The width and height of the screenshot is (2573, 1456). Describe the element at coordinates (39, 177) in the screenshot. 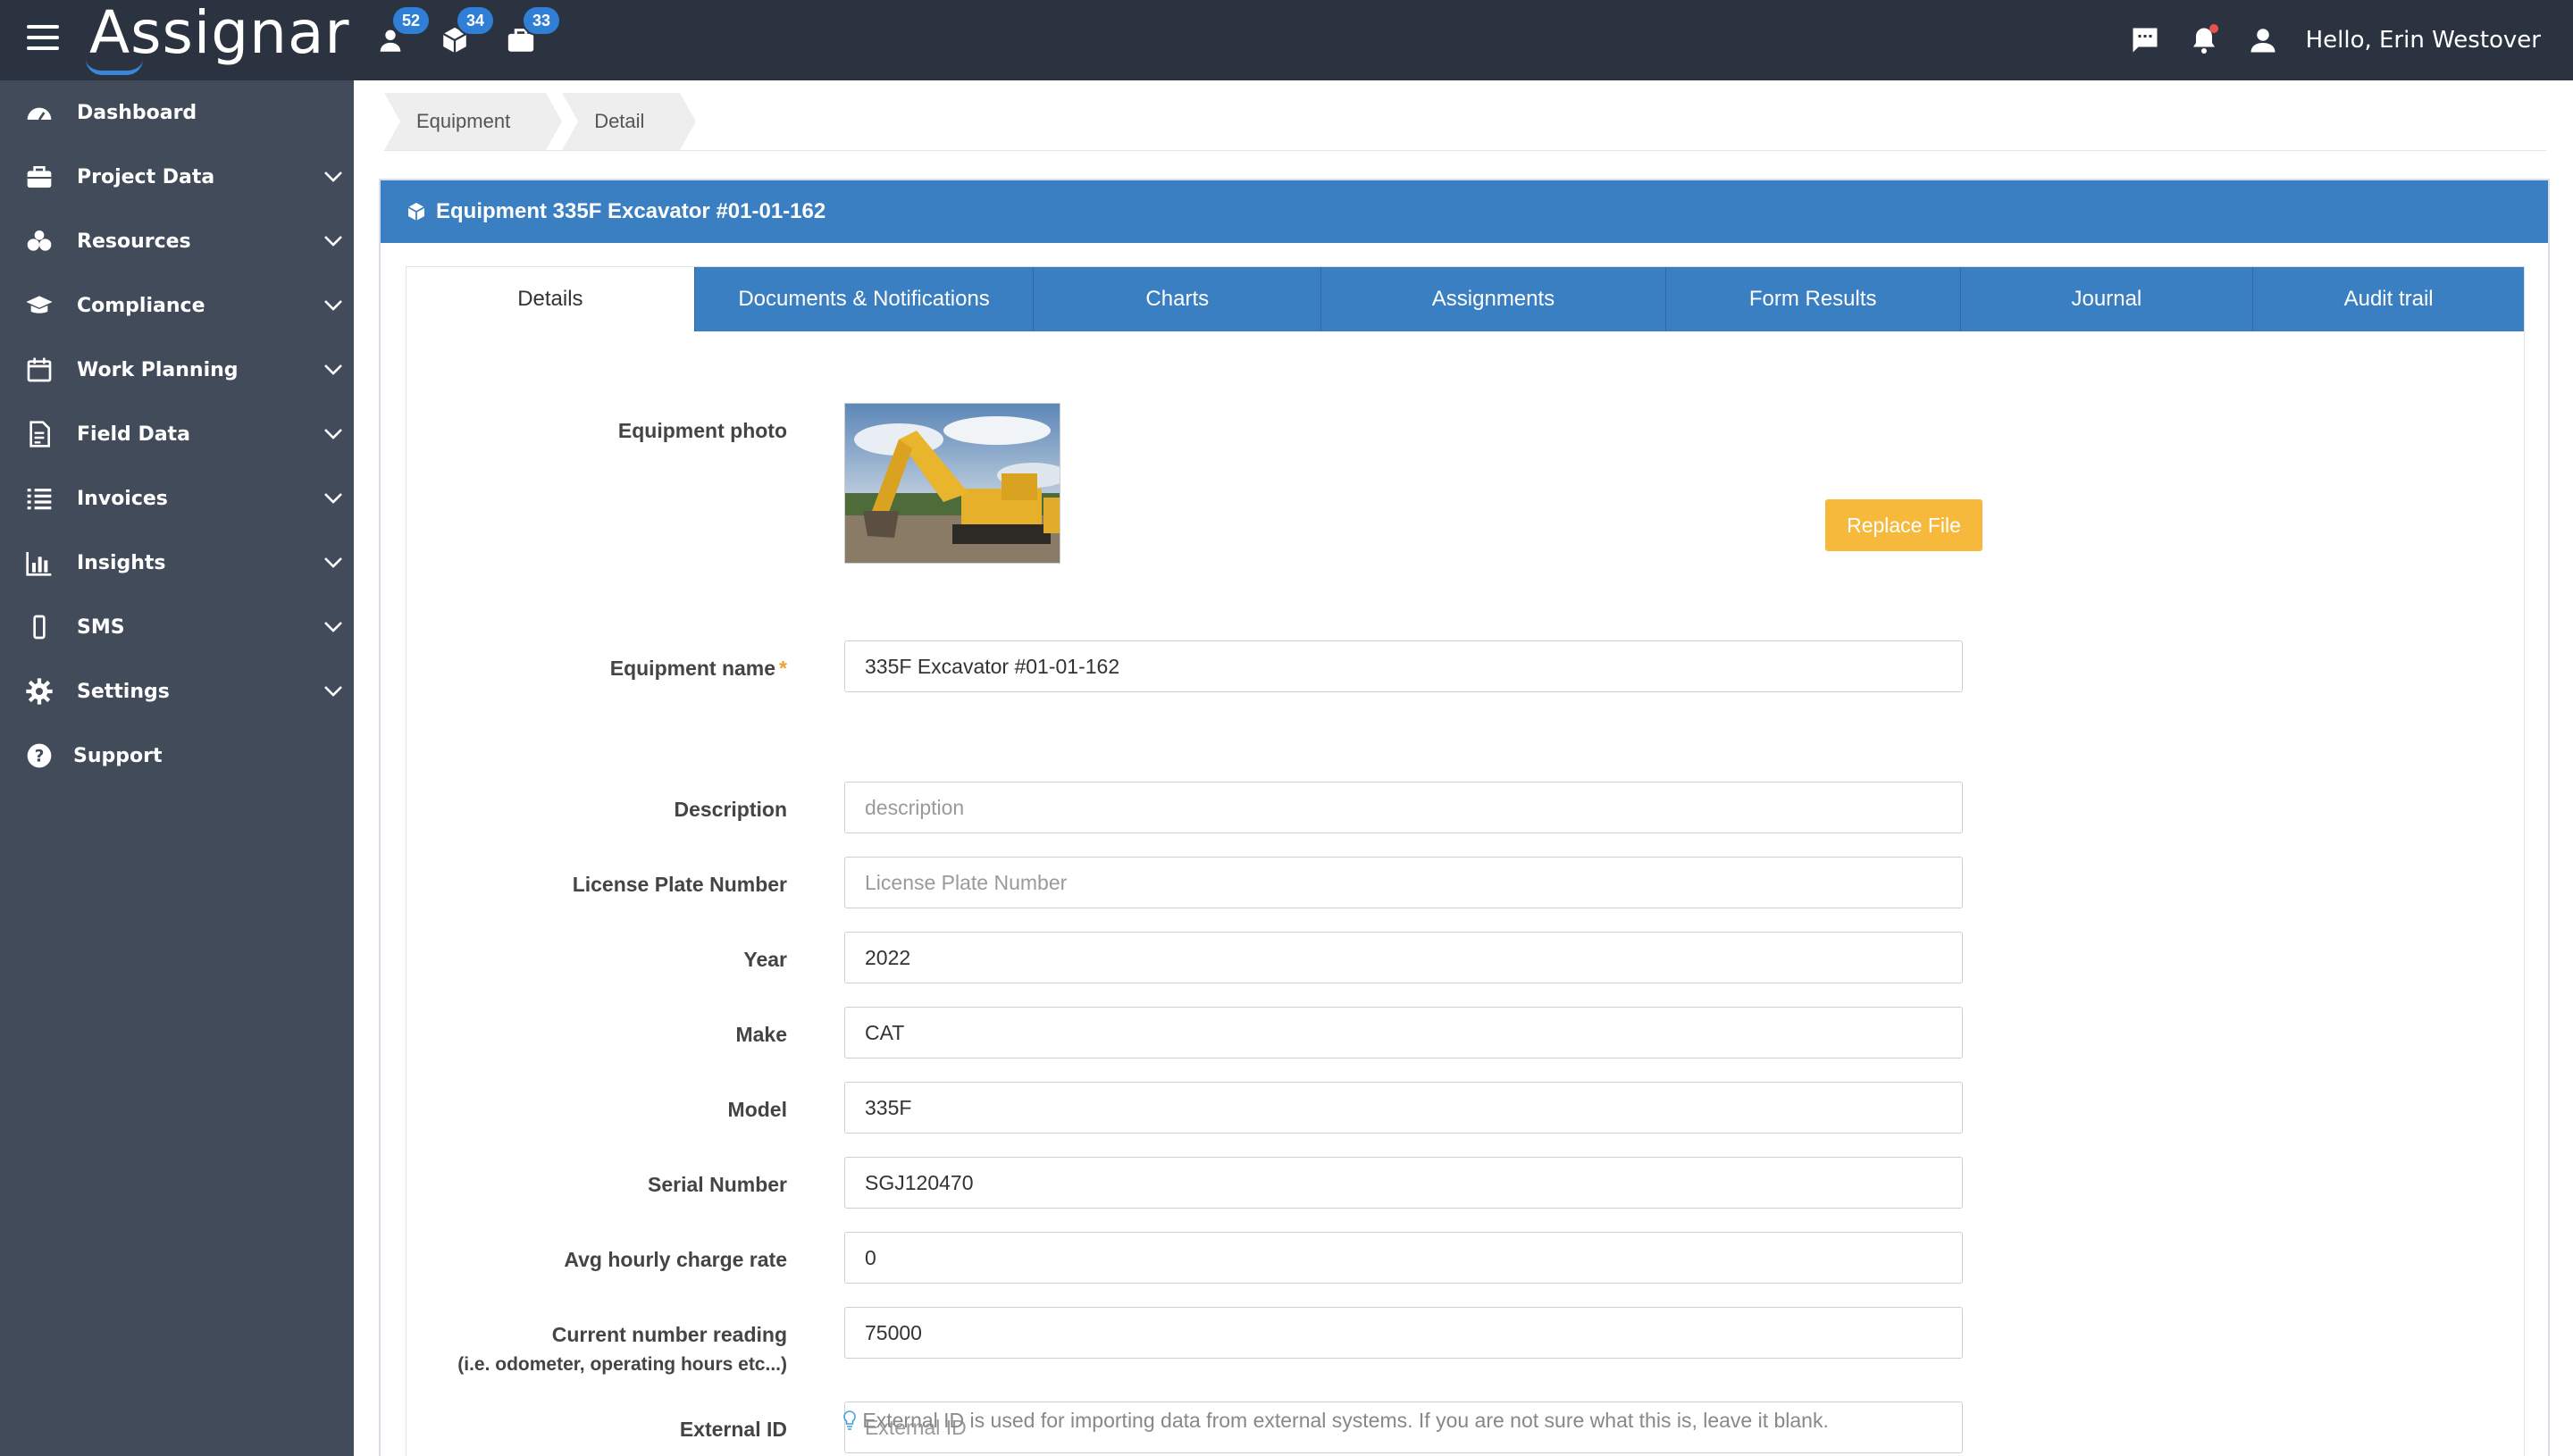

I see `briefcase-icon` at that location.